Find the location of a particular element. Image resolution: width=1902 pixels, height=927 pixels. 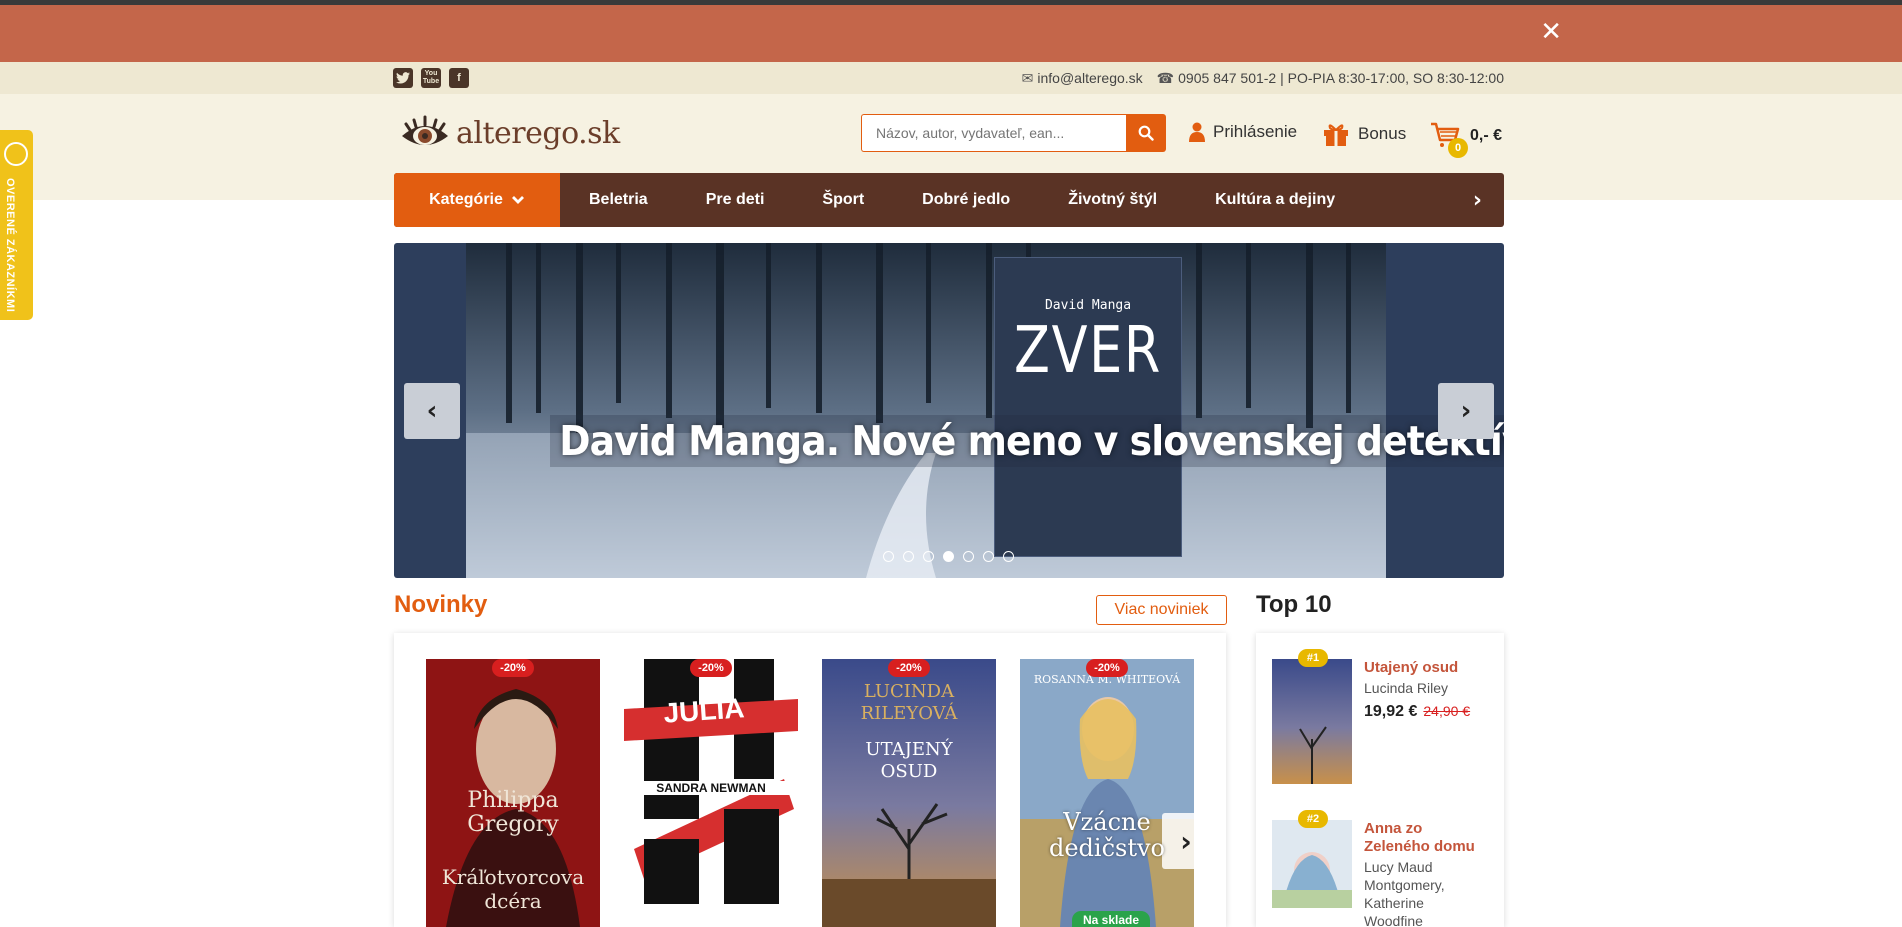

login-label: Prihlásenie is located at coordinates (1255, 131).